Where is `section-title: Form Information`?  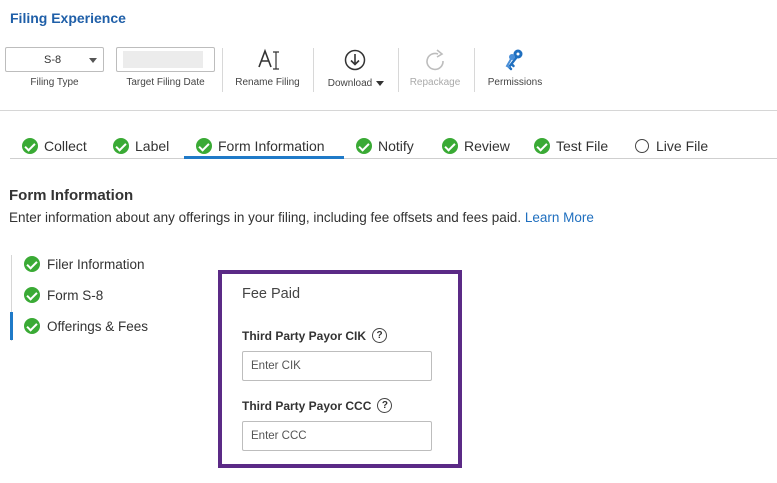
section-title: Form Information is located at coordinates (71, 195).